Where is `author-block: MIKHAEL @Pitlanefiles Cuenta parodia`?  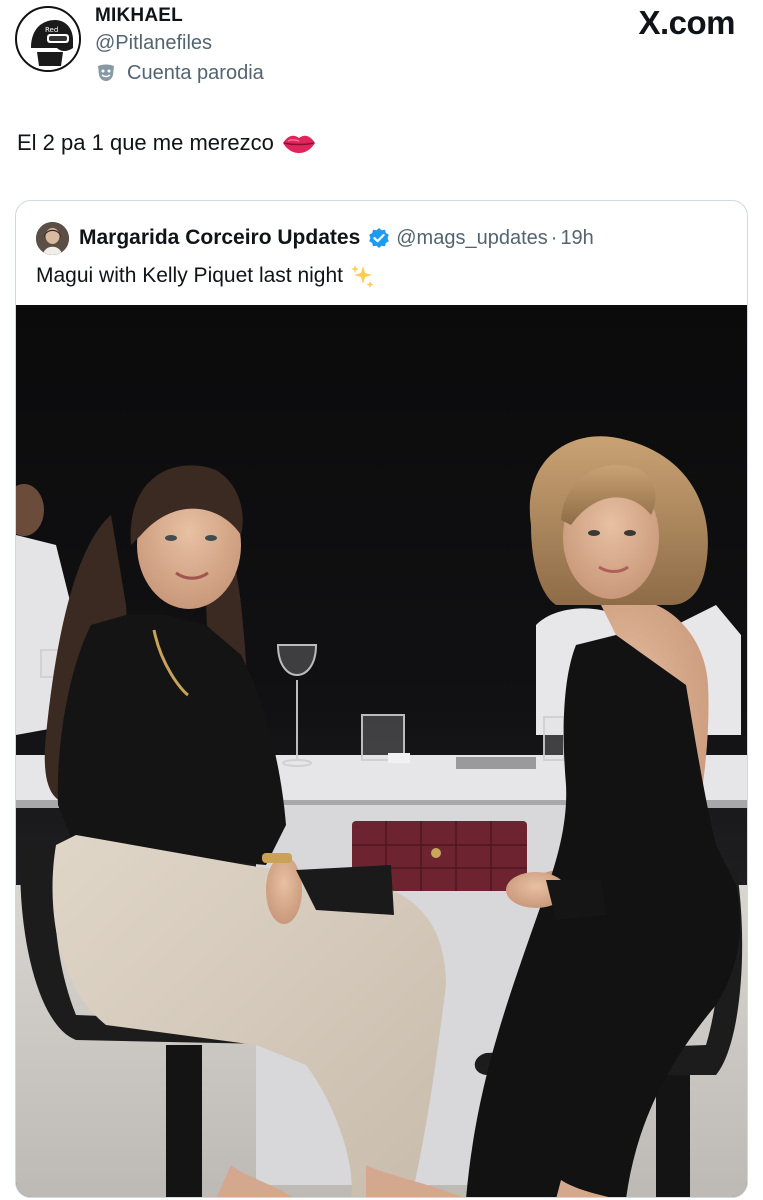 author-block: MIKHAEL @Pitlanefiles Cuenta parodia is located at coordinates (179, 45).